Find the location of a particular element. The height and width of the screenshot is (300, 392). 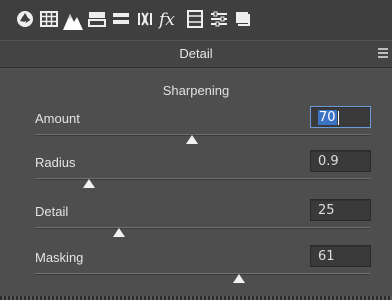

fx-icon: fx is located at coordinates (169, 19).